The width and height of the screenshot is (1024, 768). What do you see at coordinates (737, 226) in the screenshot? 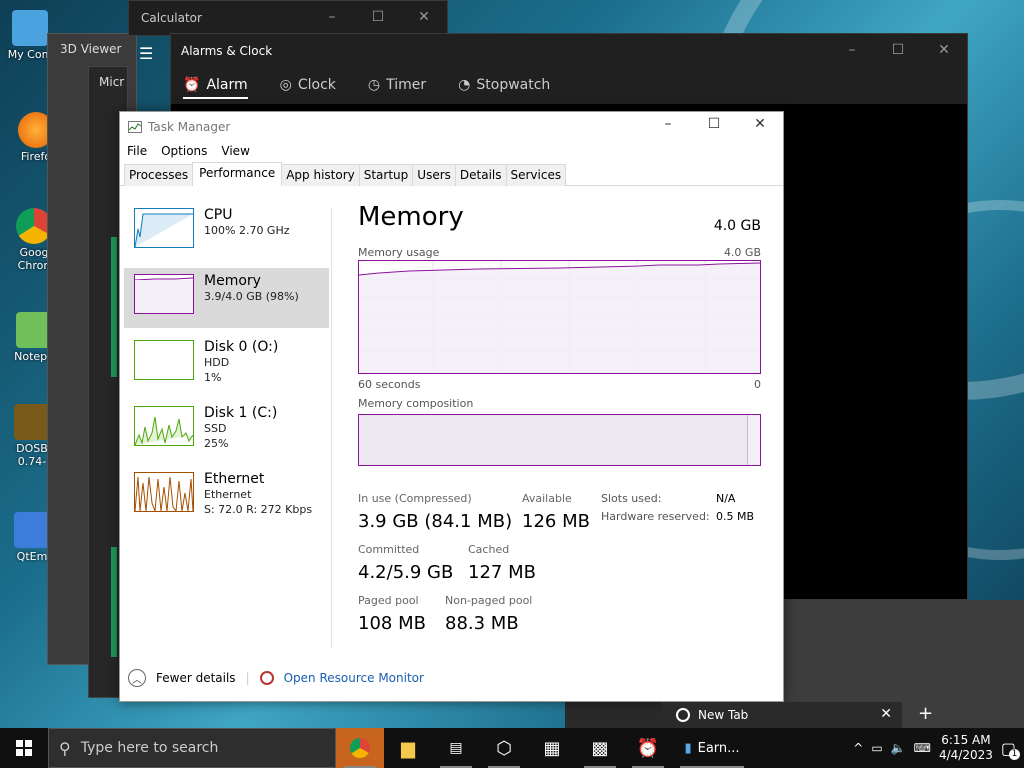
I see `memory-total: 4.0 GB` at bounding box center [737, 226].